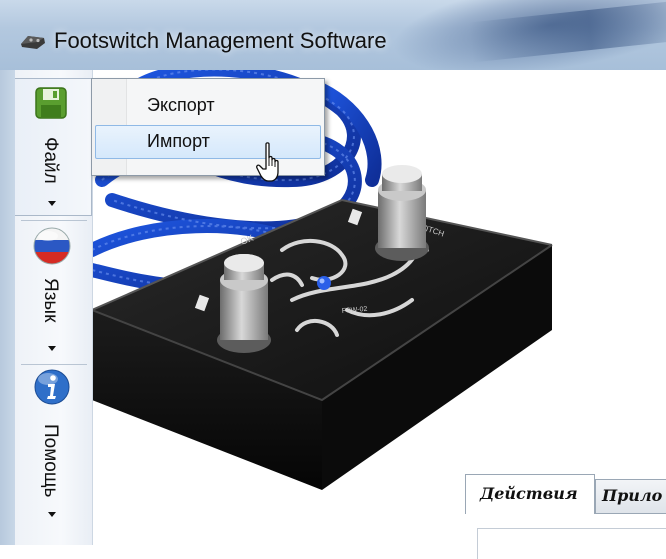 The height and width of the screenshot is (559, 666). I want to click on menu-item-import: Импорт, so click(208, 142).